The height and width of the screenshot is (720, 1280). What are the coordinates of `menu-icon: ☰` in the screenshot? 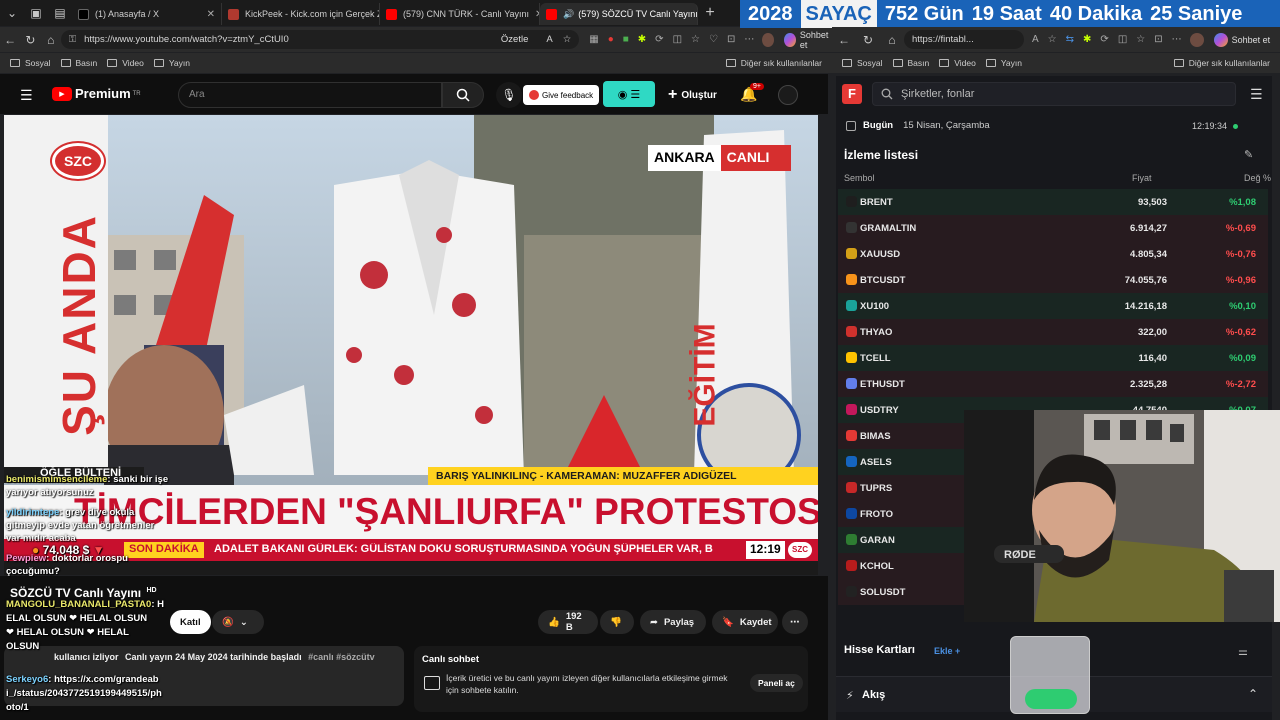 It's located at (1256, 94).